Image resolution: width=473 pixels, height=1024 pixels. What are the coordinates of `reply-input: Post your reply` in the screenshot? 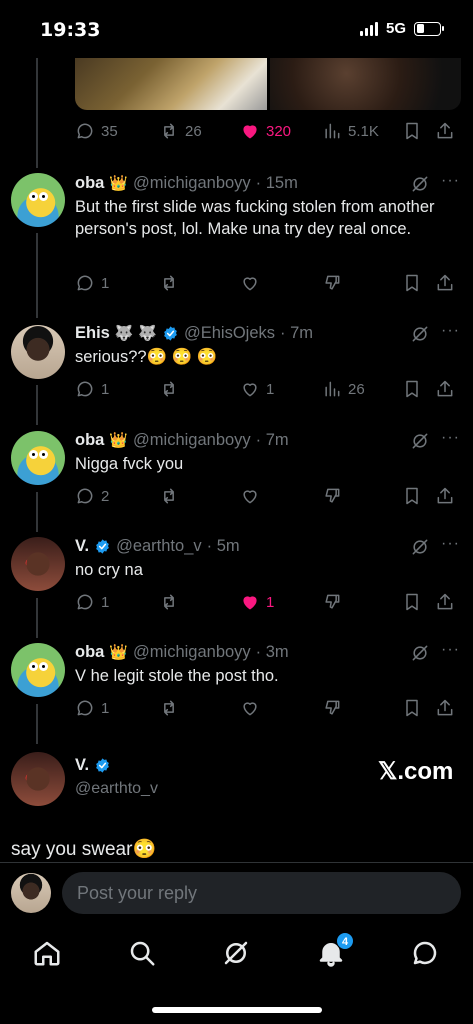 It's located at (261, 893).